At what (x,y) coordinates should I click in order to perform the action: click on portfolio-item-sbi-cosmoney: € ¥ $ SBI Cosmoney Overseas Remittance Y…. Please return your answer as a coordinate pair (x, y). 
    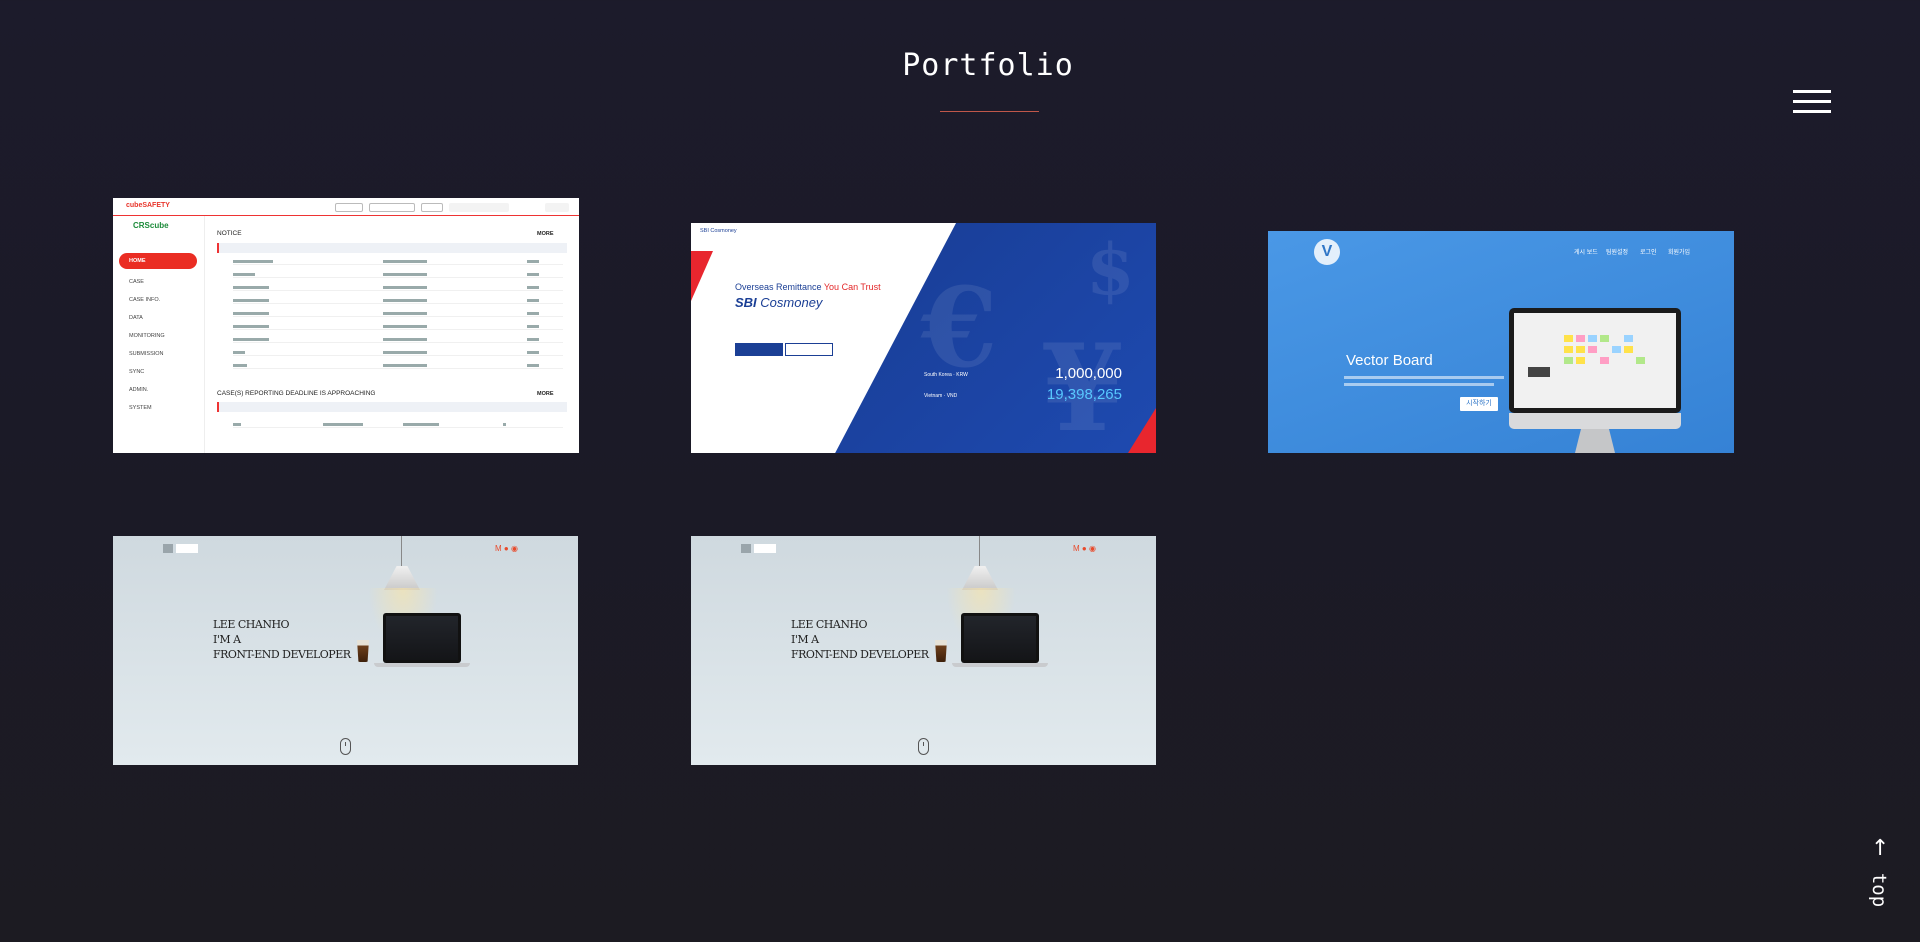
    Looking at the image, I should click on (923, 338).